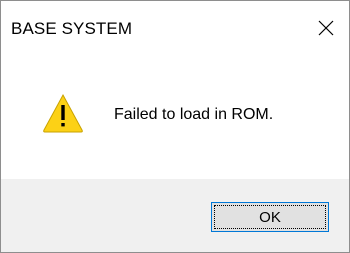 This screenshot has height=253, width=350. I want to click on ok-button: OK, so click(270, 217).